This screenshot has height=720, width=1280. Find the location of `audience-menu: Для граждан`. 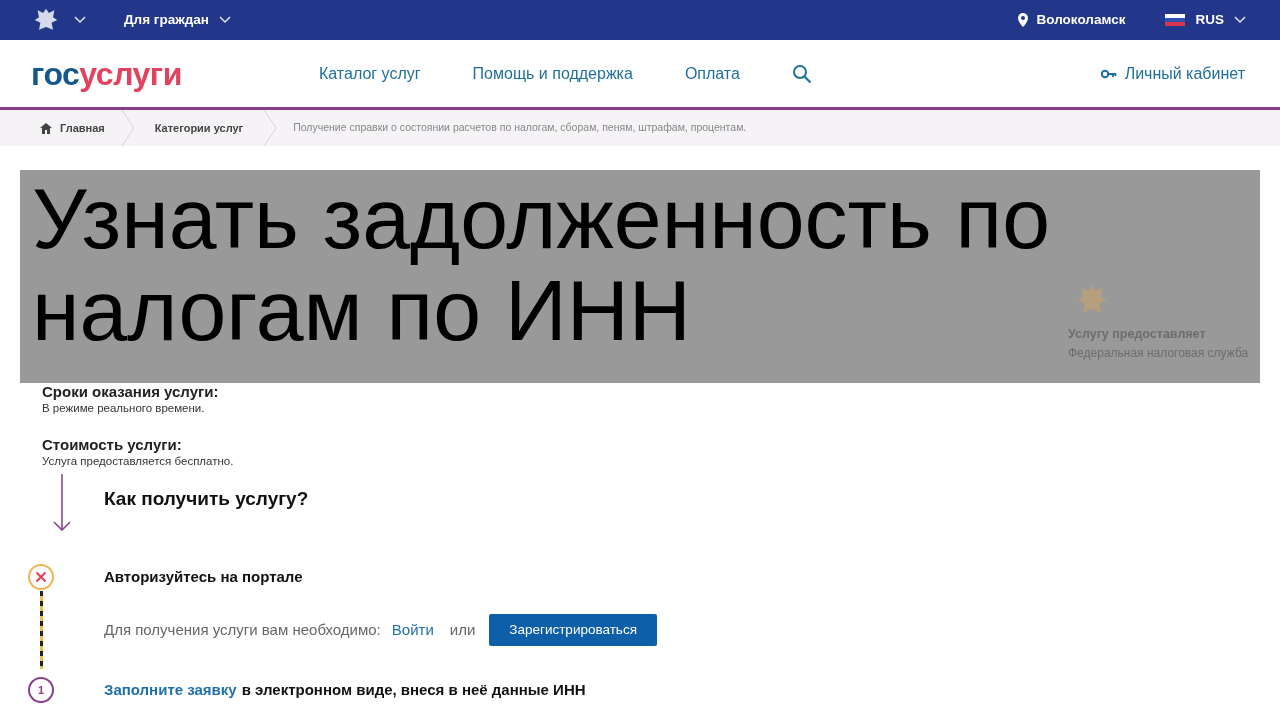

audience-menu: Для граждан is located at coordinates (177, 20).